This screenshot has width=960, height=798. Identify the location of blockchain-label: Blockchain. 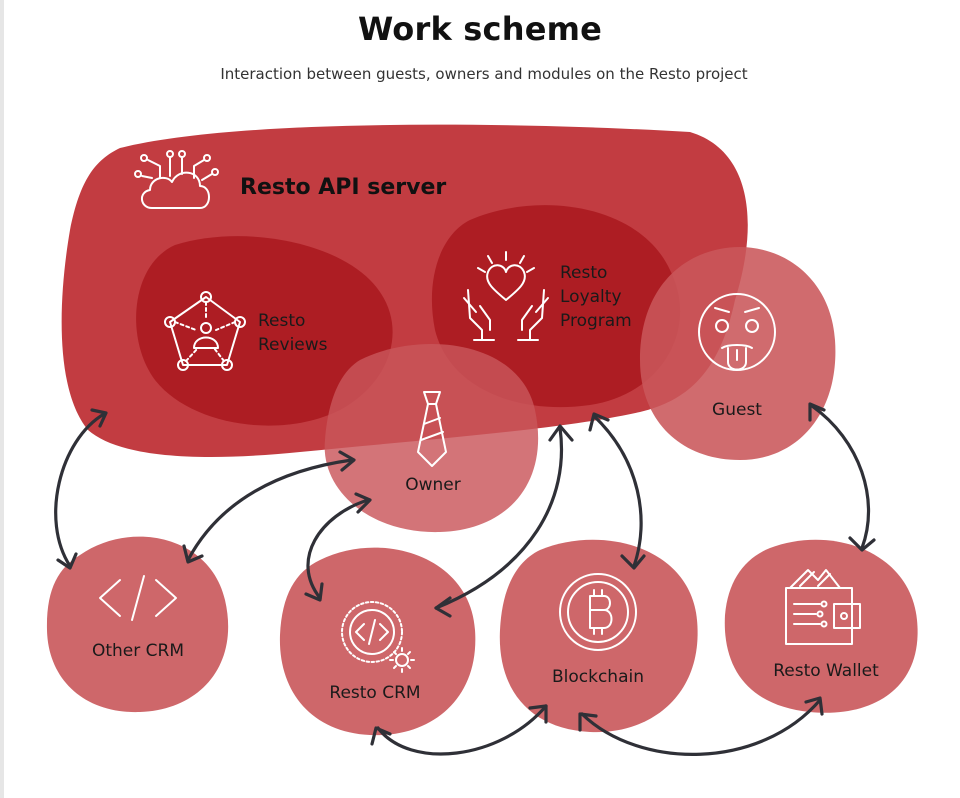
(598, 677).